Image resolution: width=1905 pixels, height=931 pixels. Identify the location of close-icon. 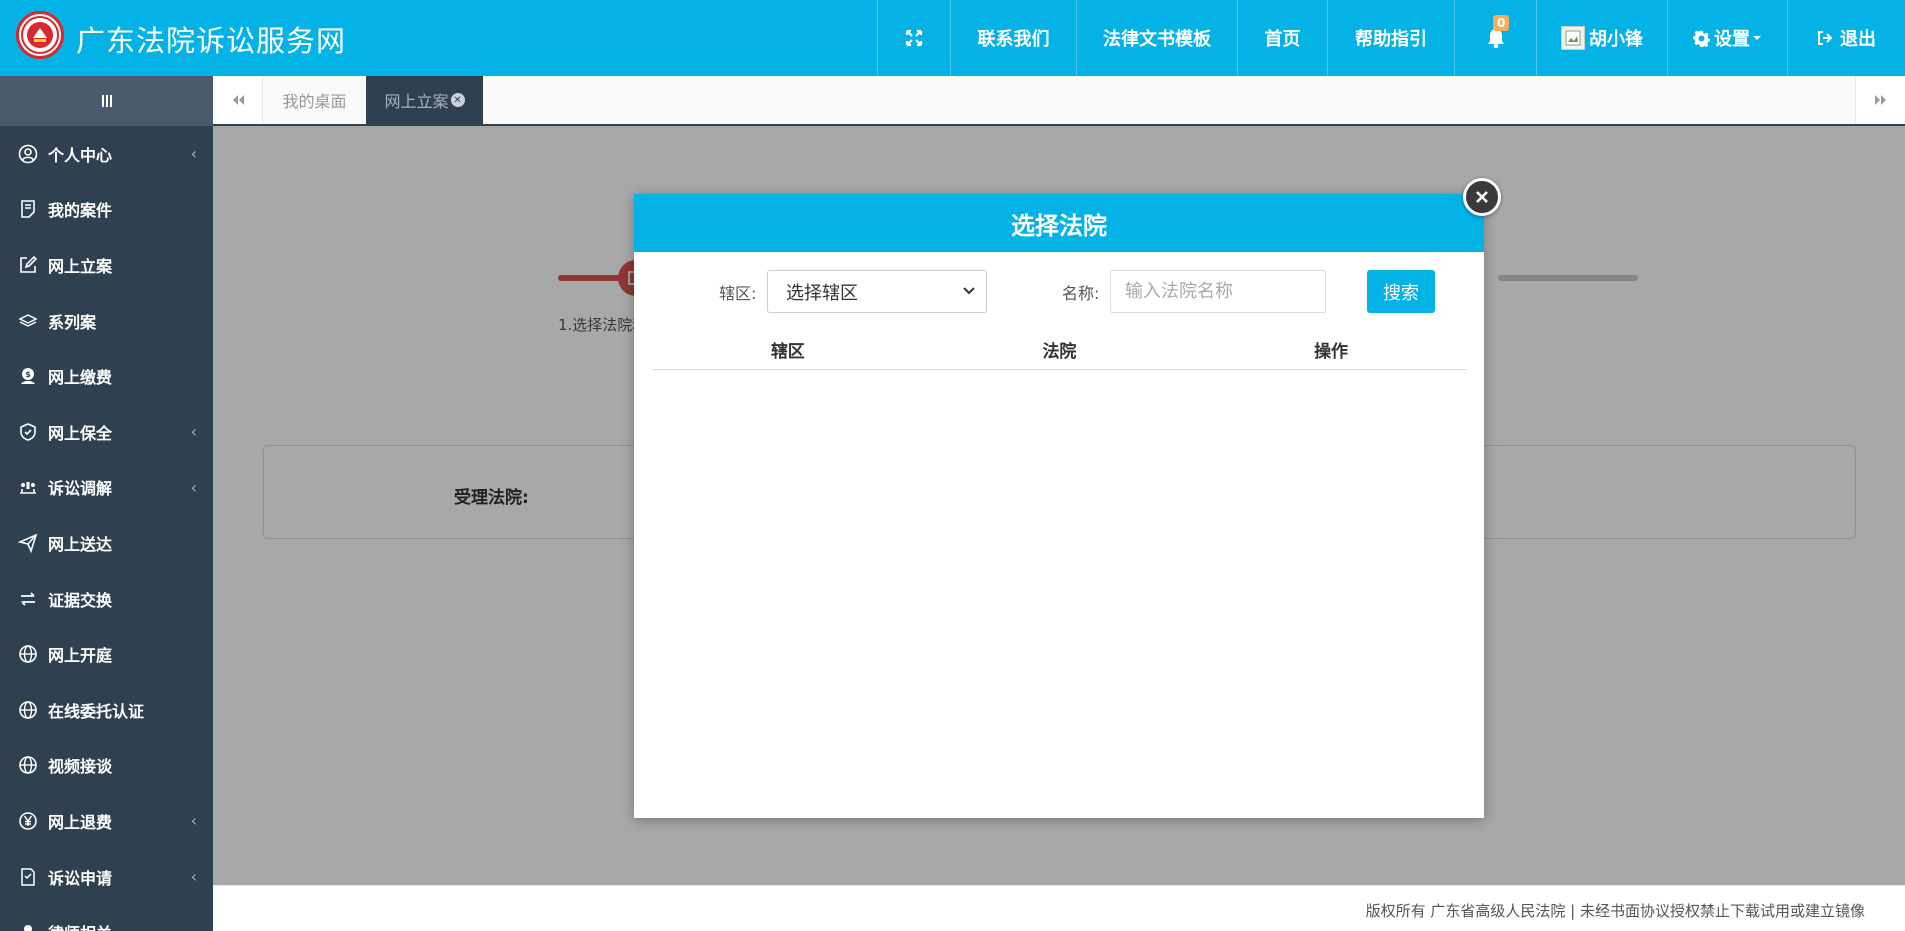
(1482, 197).